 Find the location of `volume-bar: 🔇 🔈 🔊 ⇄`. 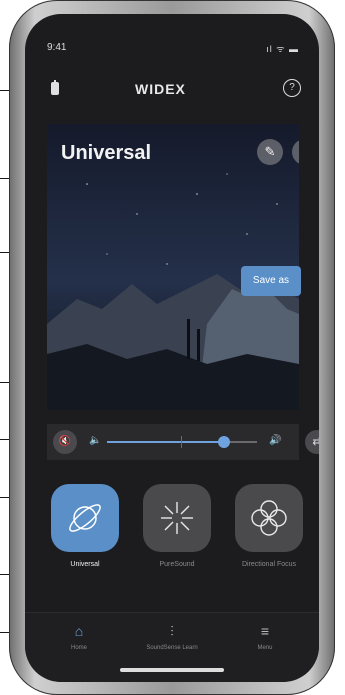

volume-bar: 🔇 🔈 🔊 ⇄ is located at coordinates (183, 442).